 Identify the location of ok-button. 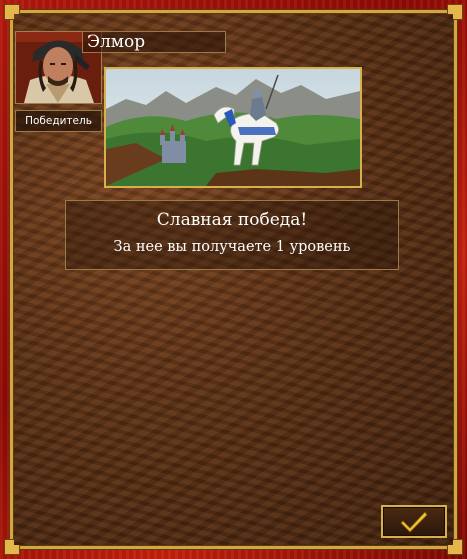
(414, 521).